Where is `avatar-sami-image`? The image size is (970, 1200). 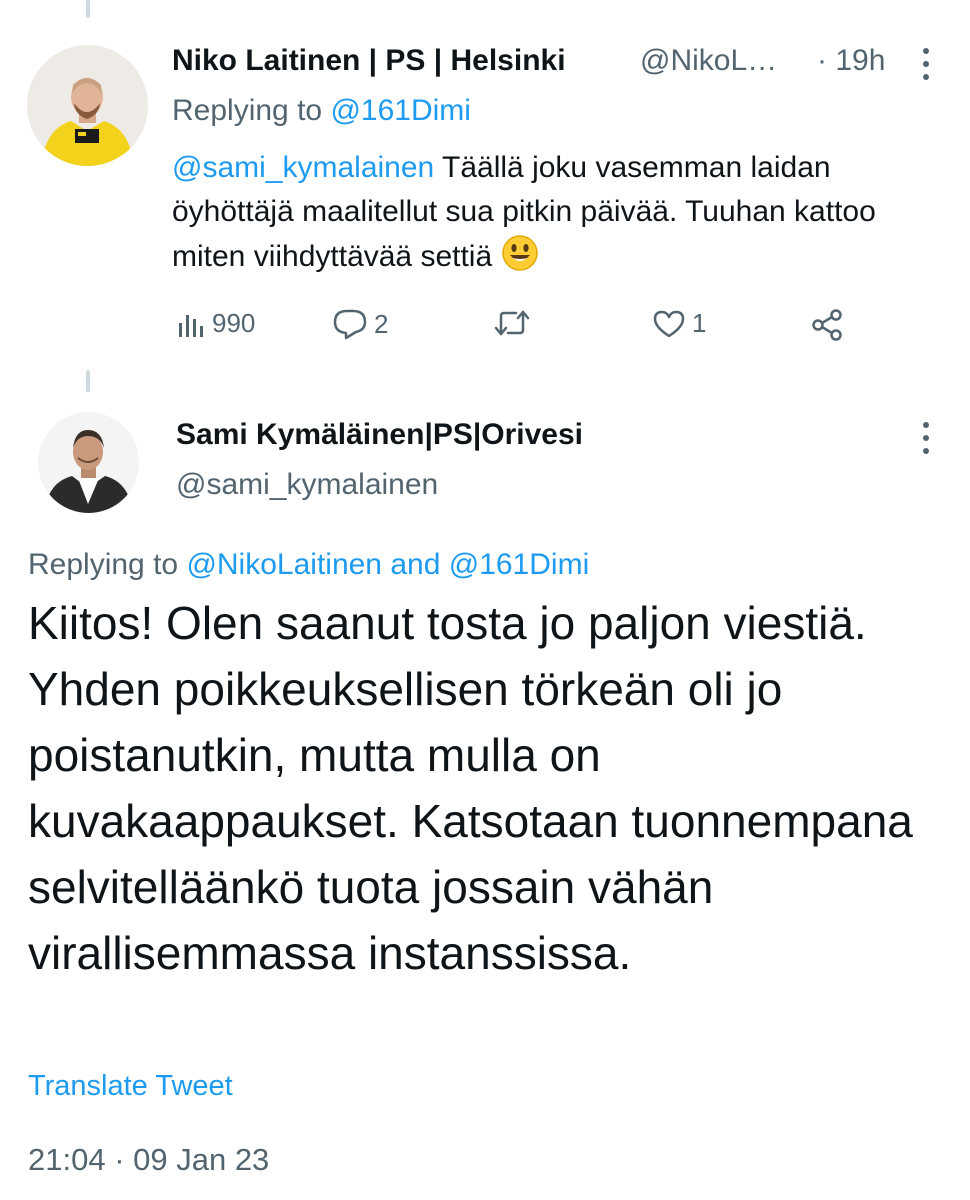 avatar-sami-image is located at coordinates (88, 462).